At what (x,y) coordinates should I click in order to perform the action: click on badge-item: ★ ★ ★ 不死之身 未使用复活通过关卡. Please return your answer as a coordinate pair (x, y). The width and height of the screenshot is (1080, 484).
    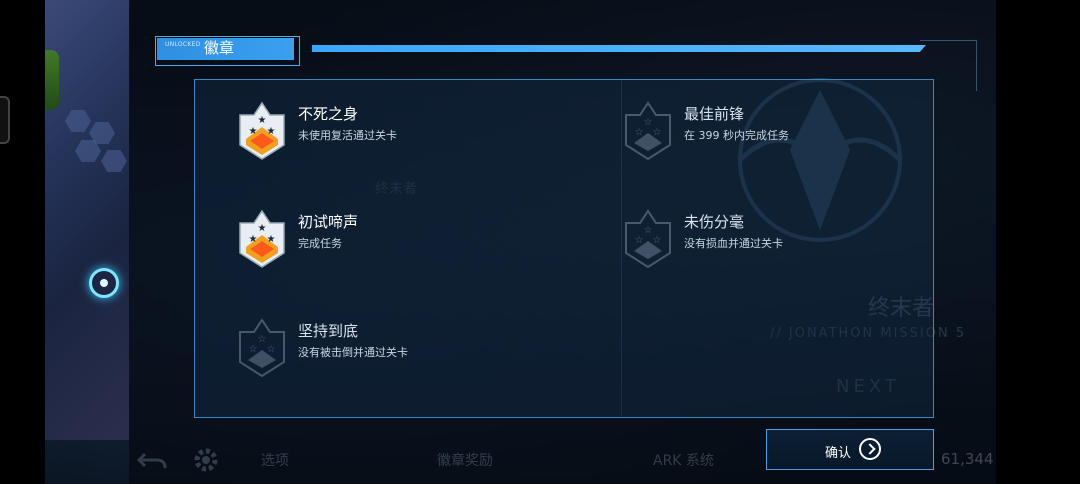
    Looking at the image, I should click on (364, 131).